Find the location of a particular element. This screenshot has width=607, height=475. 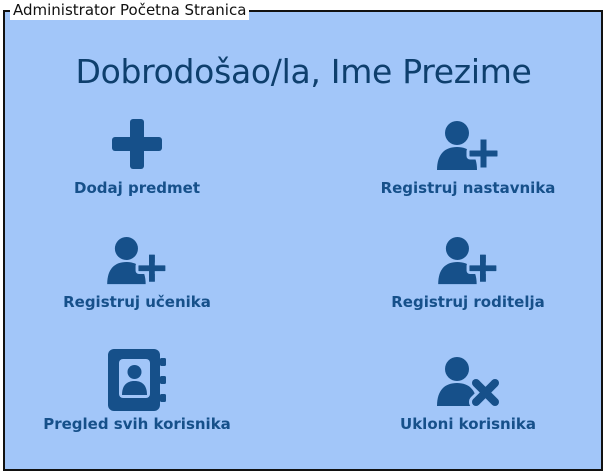

register-teacher-label: Registruj nastavnika is located at coordinates (468, 188).